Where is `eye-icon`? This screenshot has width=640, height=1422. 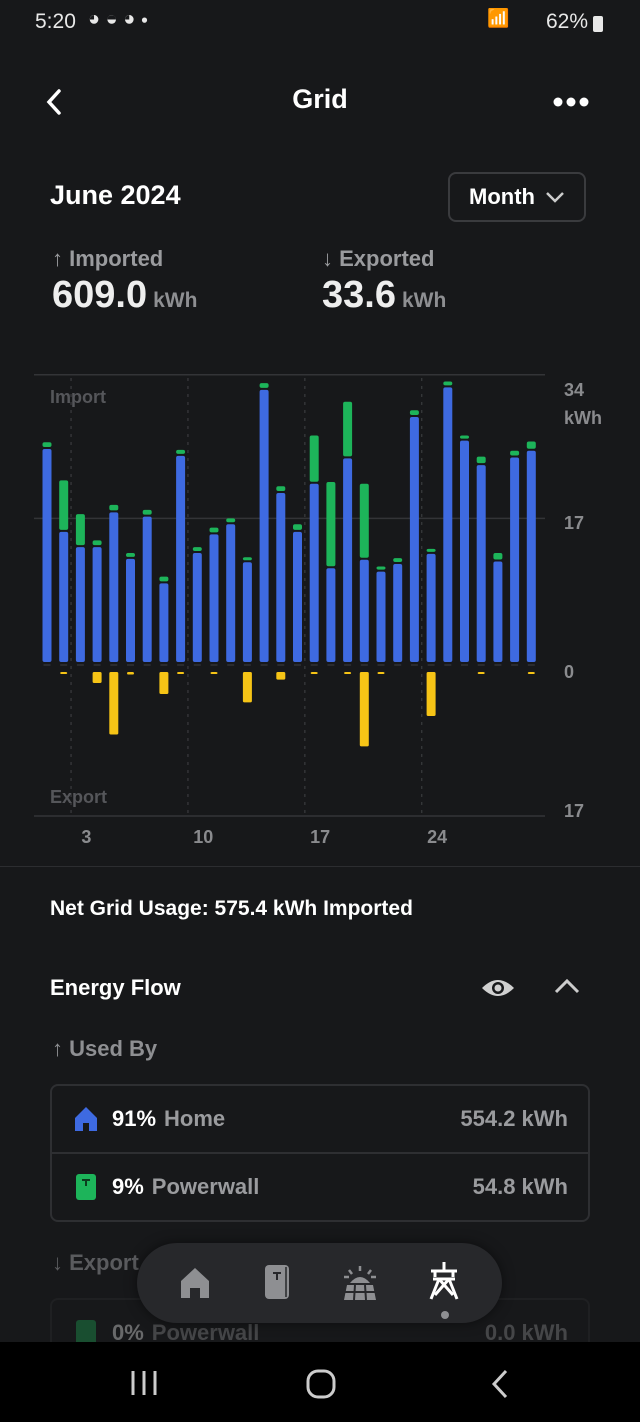
eye-icon is located at coordinates (498, 988).